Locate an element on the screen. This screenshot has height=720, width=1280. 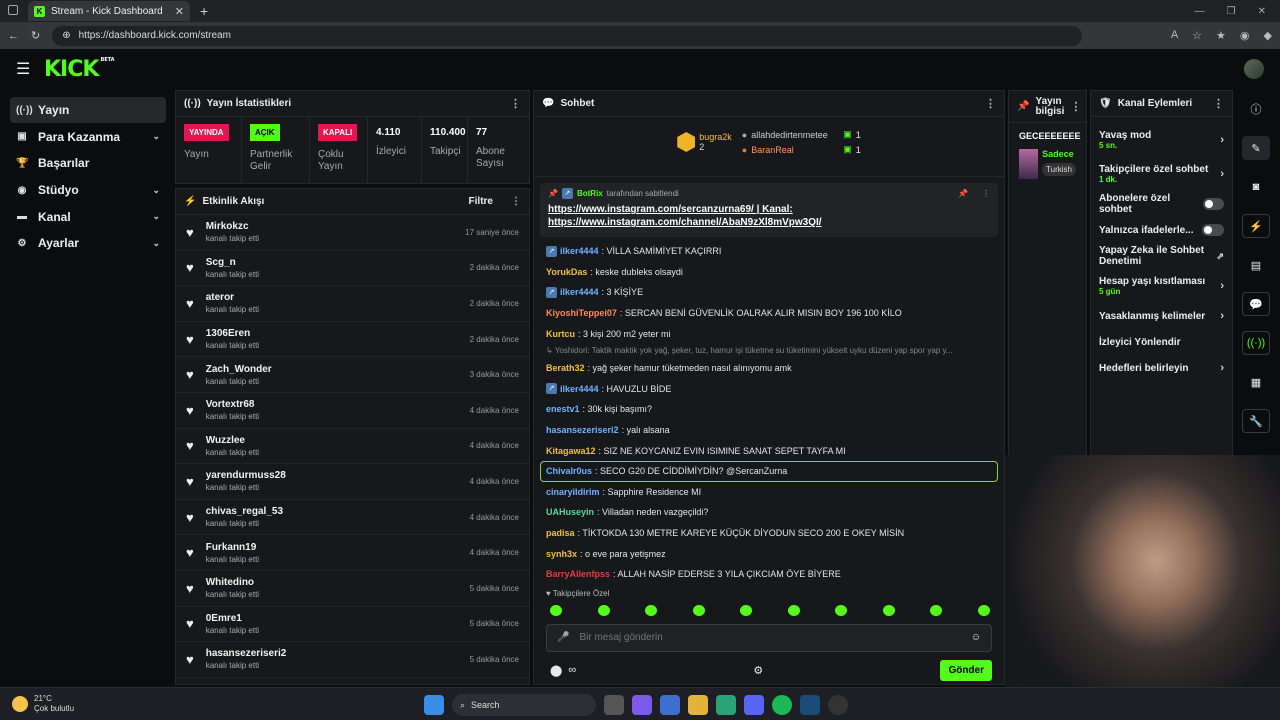
infinity-icon: ∞ is located at coordinates (572, 670).